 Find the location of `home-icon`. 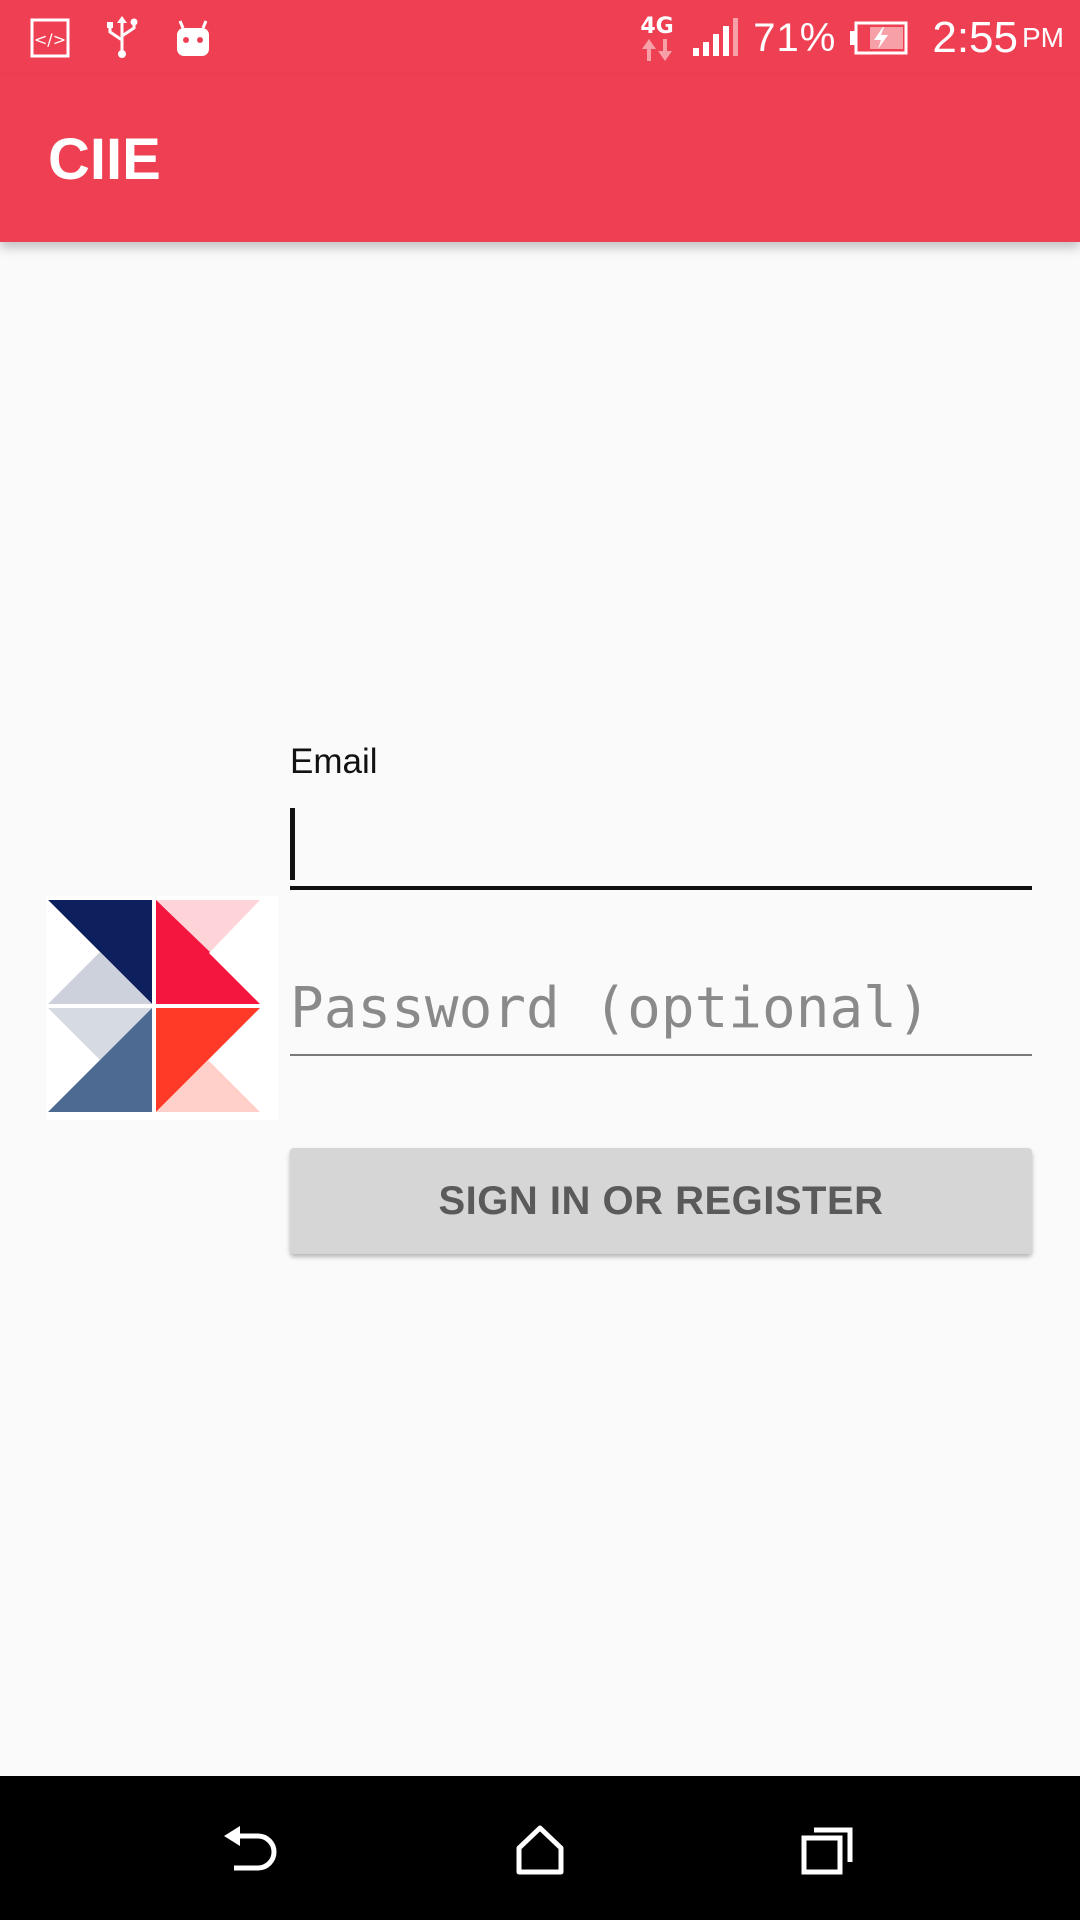

home-icon is located at coordinates (540, 1850).